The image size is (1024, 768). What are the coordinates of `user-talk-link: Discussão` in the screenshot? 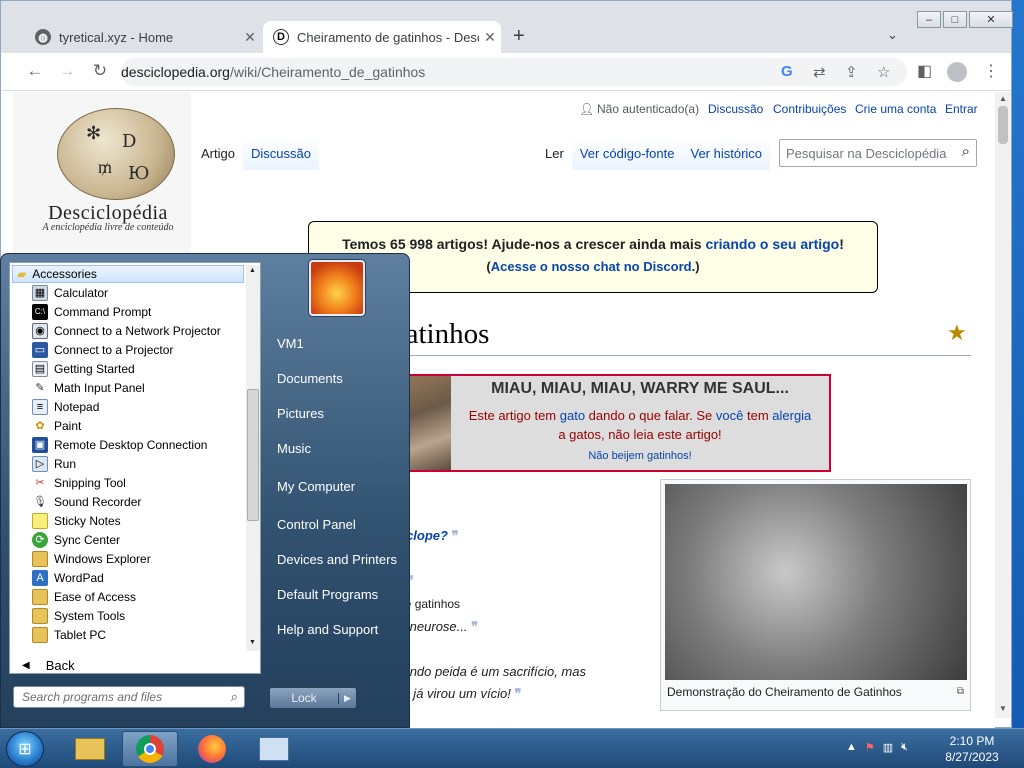 It's located at (735, 109).